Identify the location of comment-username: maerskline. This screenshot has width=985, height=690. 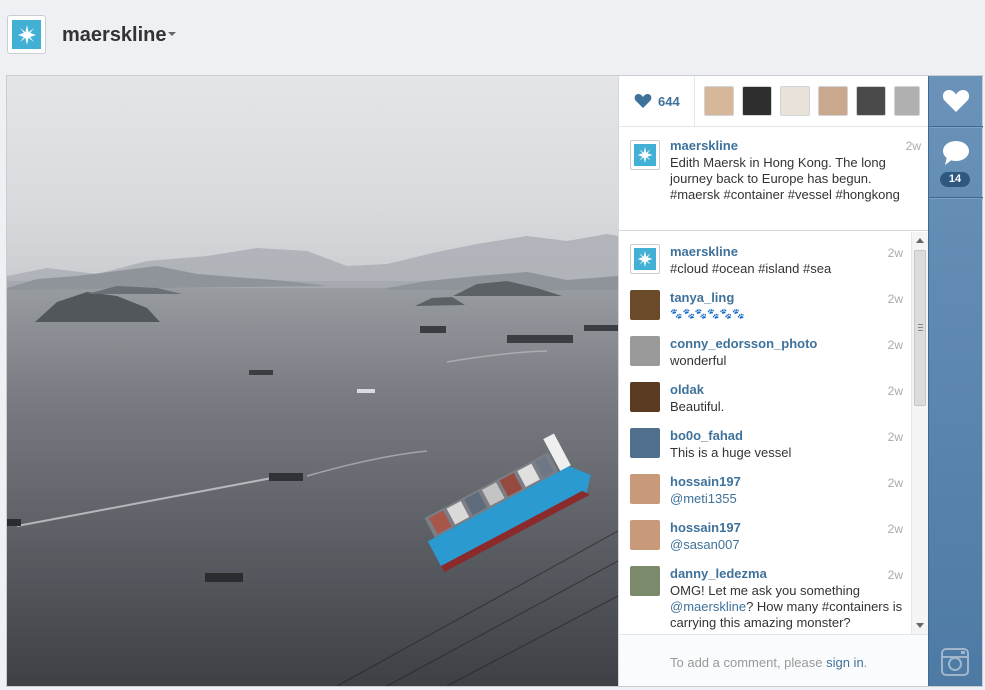
(704, 251).